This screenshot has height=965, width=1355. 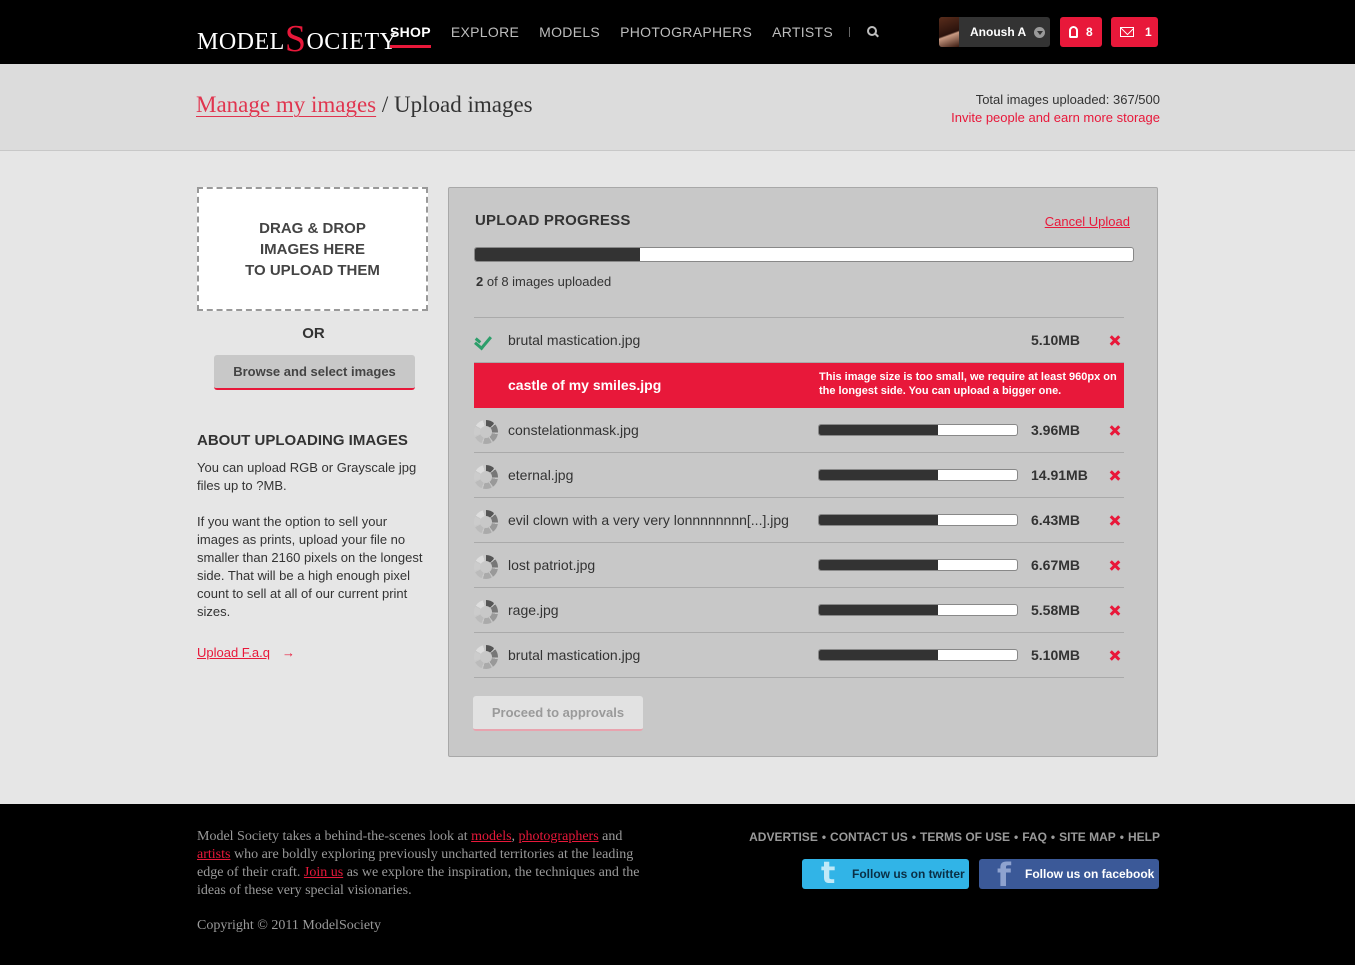 What do you see at coordinates (869, 837) in the screenshot?
I see `footer-link-contact: CONTACT US` at bounding box center [869, 837].